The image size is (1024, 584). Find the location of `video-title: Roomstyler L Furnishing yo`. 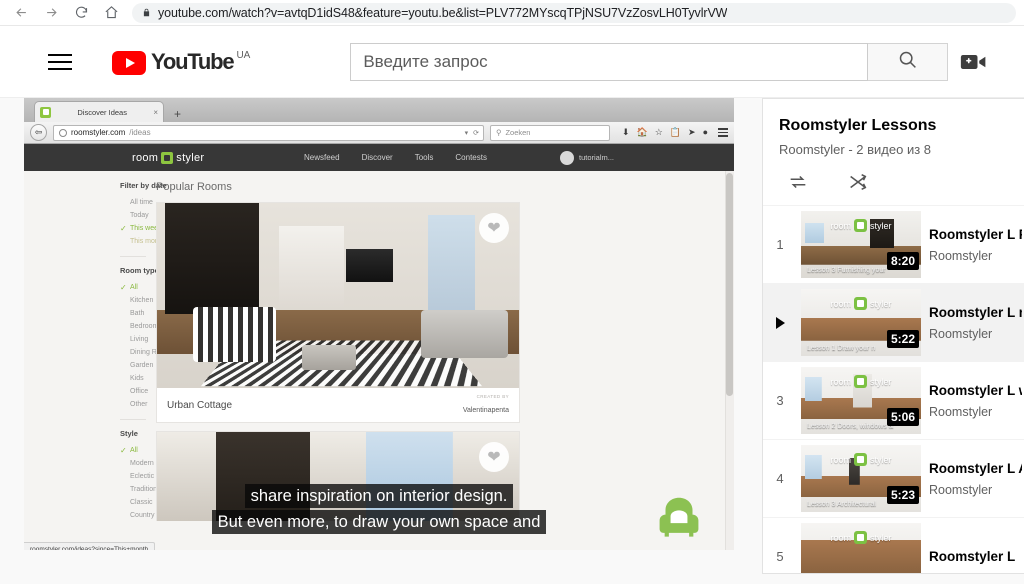

video-title: Roomstyler L Furnishing yo is located at coordinates (975, 234).